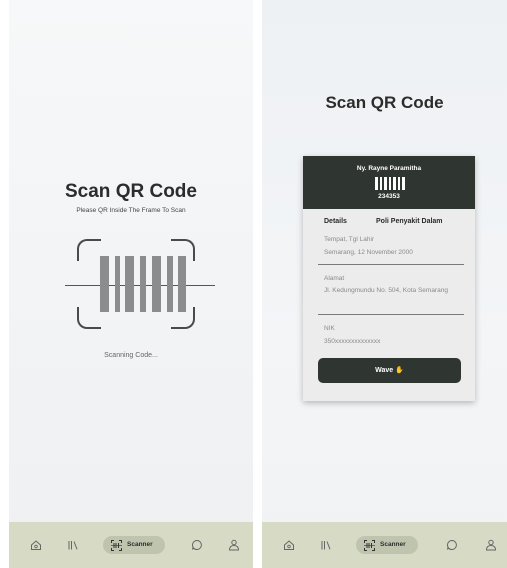 This screenshot has width=507, height=568. Describe the element at coordinates (389, 196) in the screenshot. I see `patient-code: 234353` at that location.